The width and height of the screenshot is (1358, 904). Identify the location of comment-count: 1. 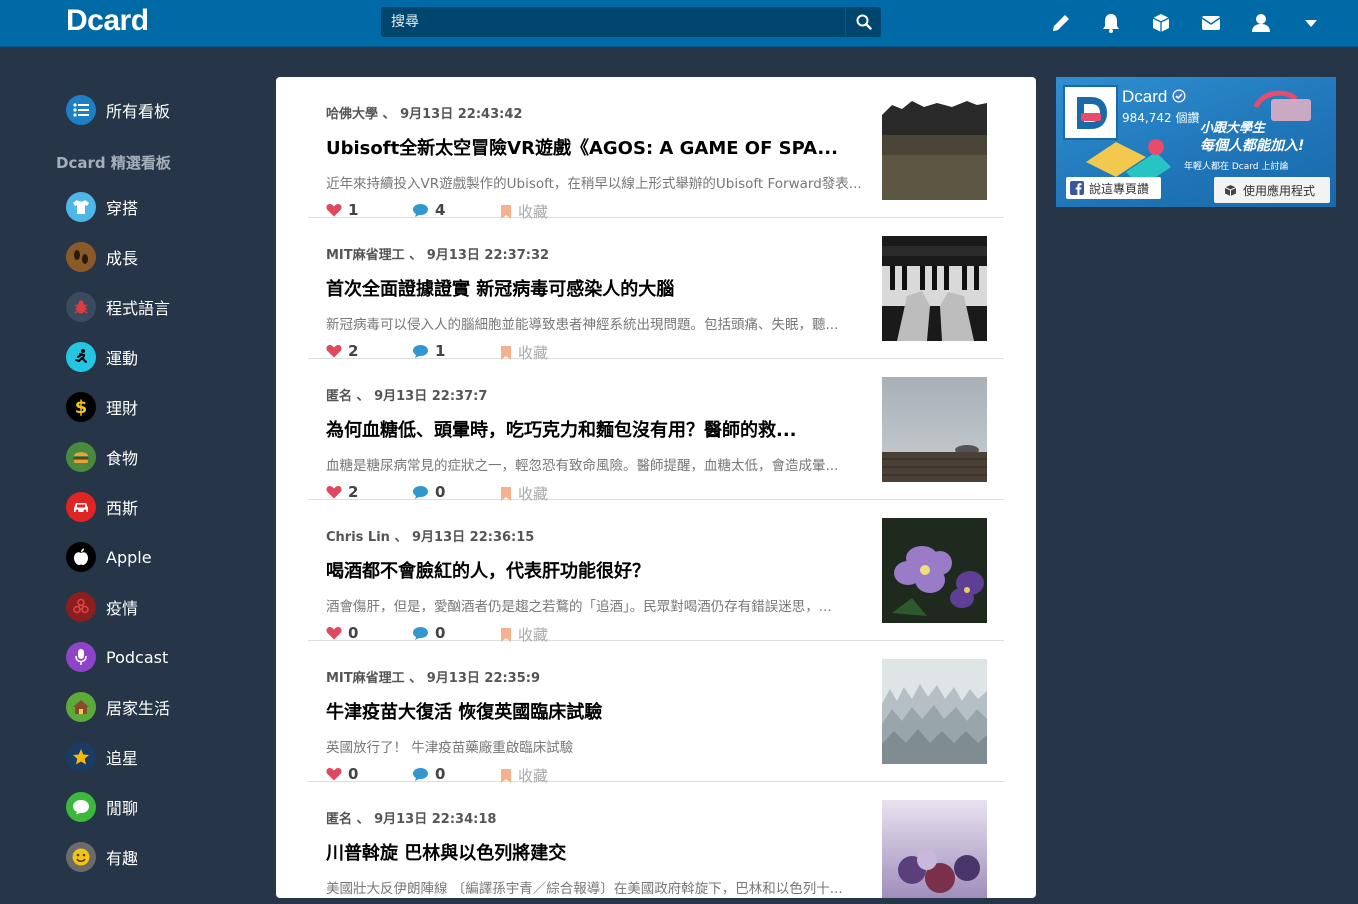
(440, 351).